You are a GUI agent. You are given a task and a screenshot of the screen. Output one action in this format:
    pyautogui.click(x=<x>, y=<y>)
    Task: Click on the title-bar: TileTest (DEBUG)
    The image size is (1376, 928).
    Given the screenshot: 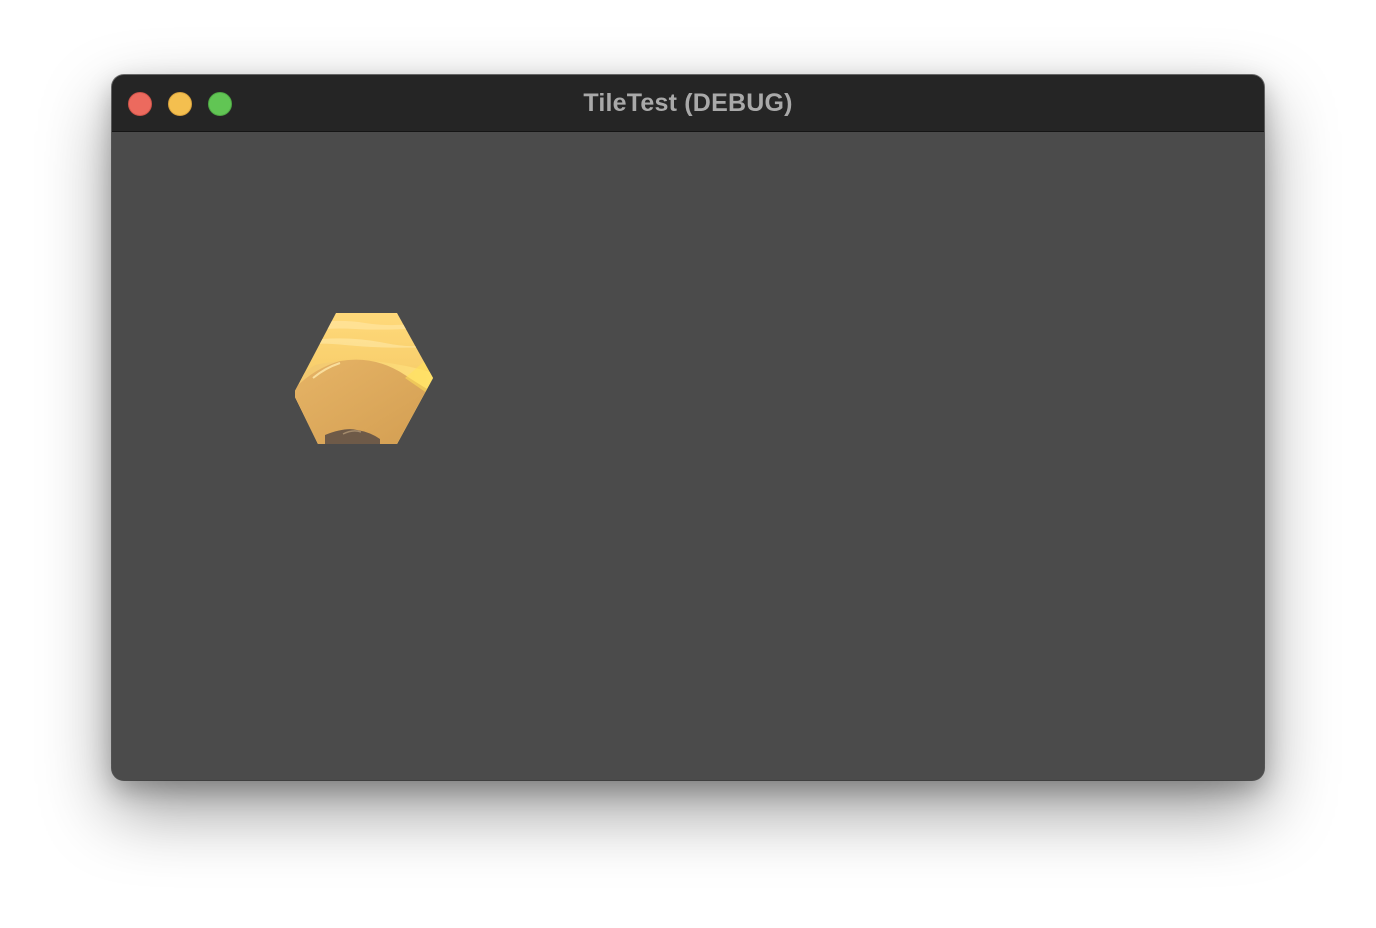 What is the action you would take?
    pyautogui.click(x=688, y=103)
    